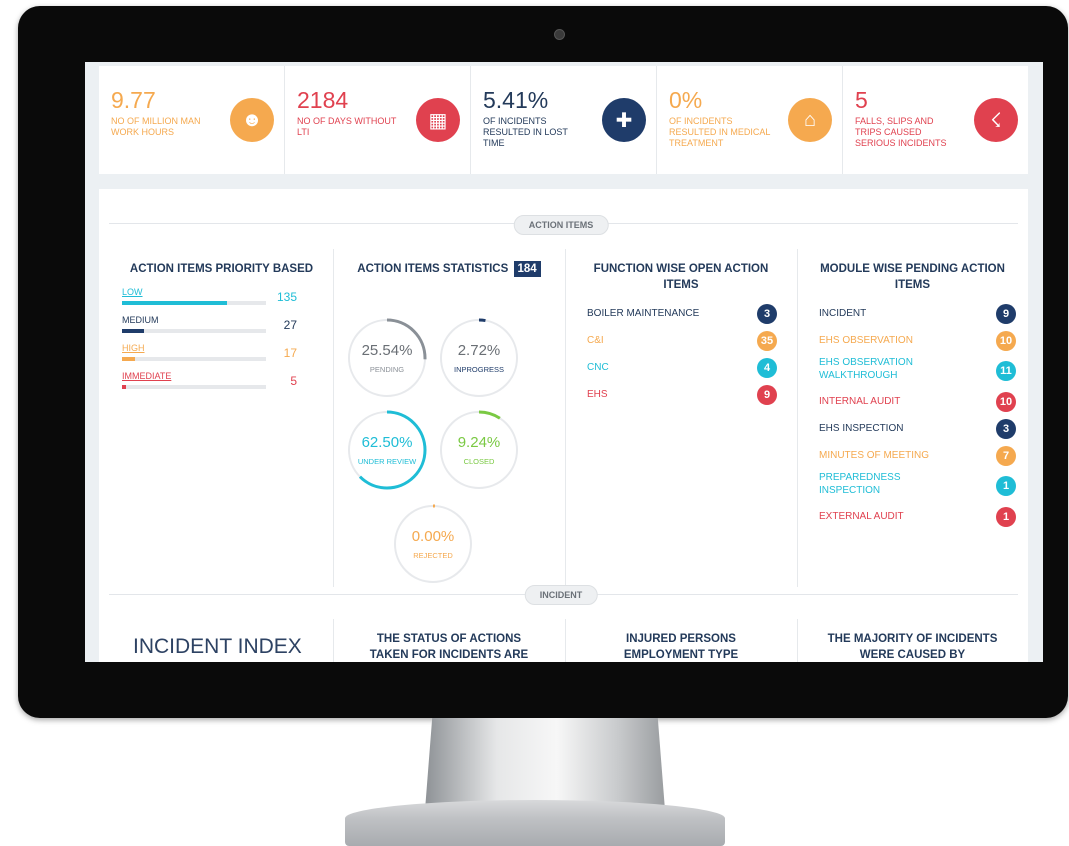  I want to click on priority-label: HIGH, so click(133, 348).